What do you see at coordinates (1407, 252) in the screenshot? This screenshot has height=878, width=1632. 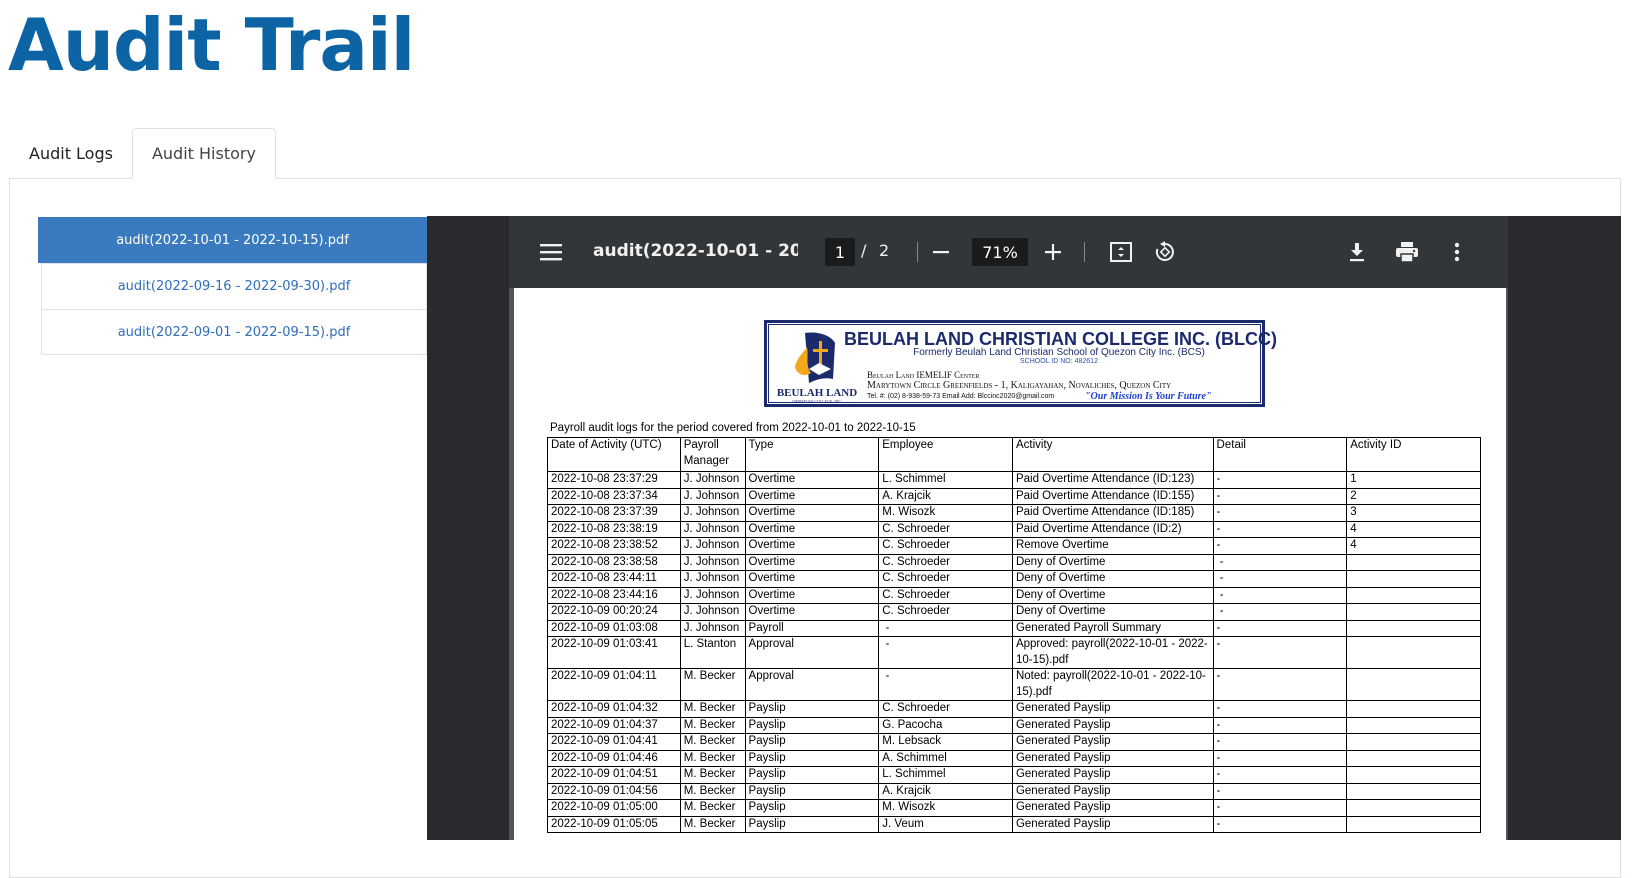 I see `print-icon` at bounding box center [1407, 252].